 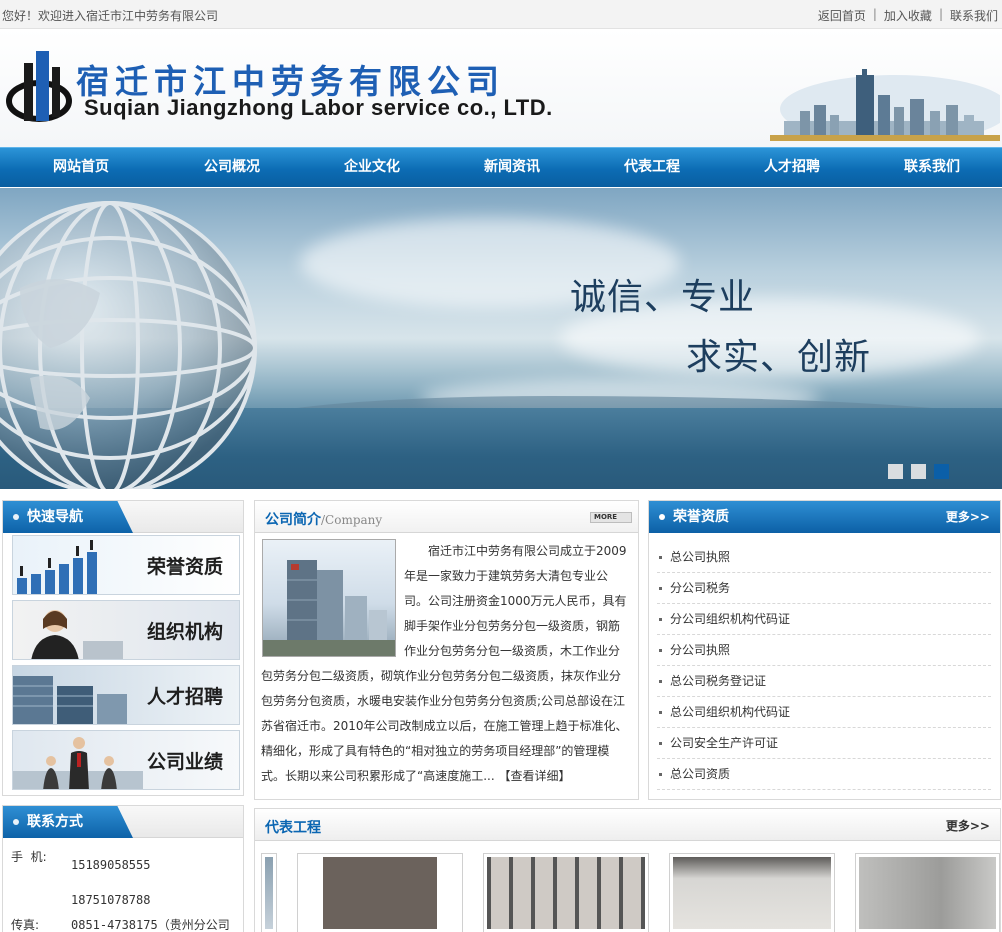 What do you see at coordinates (512, 167) in the screenshot?
I see `nav-news: 新闻资讯` at bounding box center [512, 167].